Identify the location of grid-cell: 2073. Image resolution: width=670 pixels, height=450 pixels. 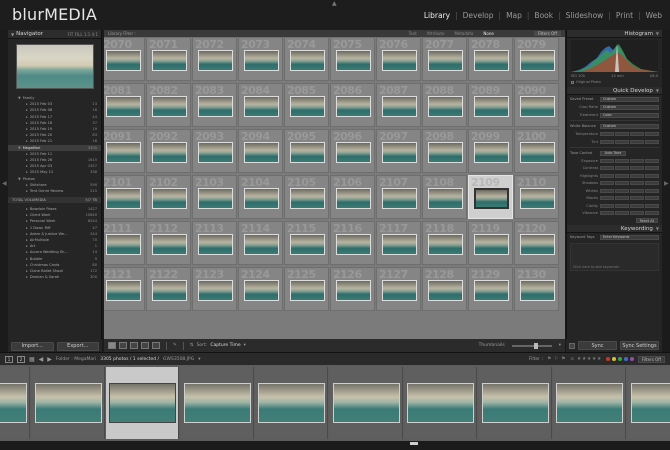
(260, 59).